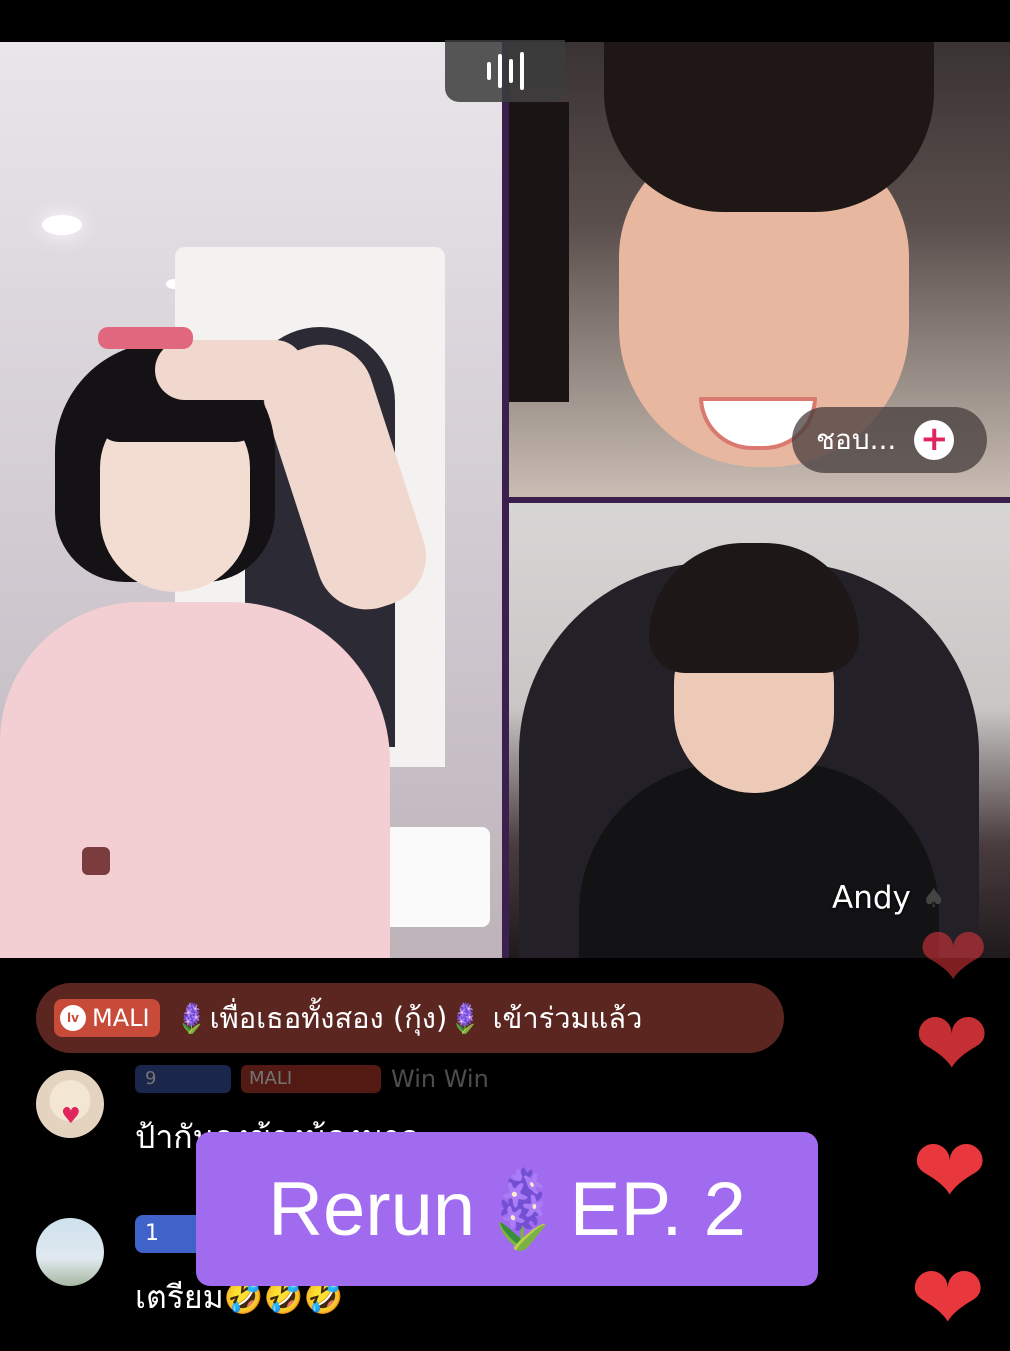 Image resolution: width=1010 pixels, height=1351 pixels. I want to click on curtain, so click(539, 252).